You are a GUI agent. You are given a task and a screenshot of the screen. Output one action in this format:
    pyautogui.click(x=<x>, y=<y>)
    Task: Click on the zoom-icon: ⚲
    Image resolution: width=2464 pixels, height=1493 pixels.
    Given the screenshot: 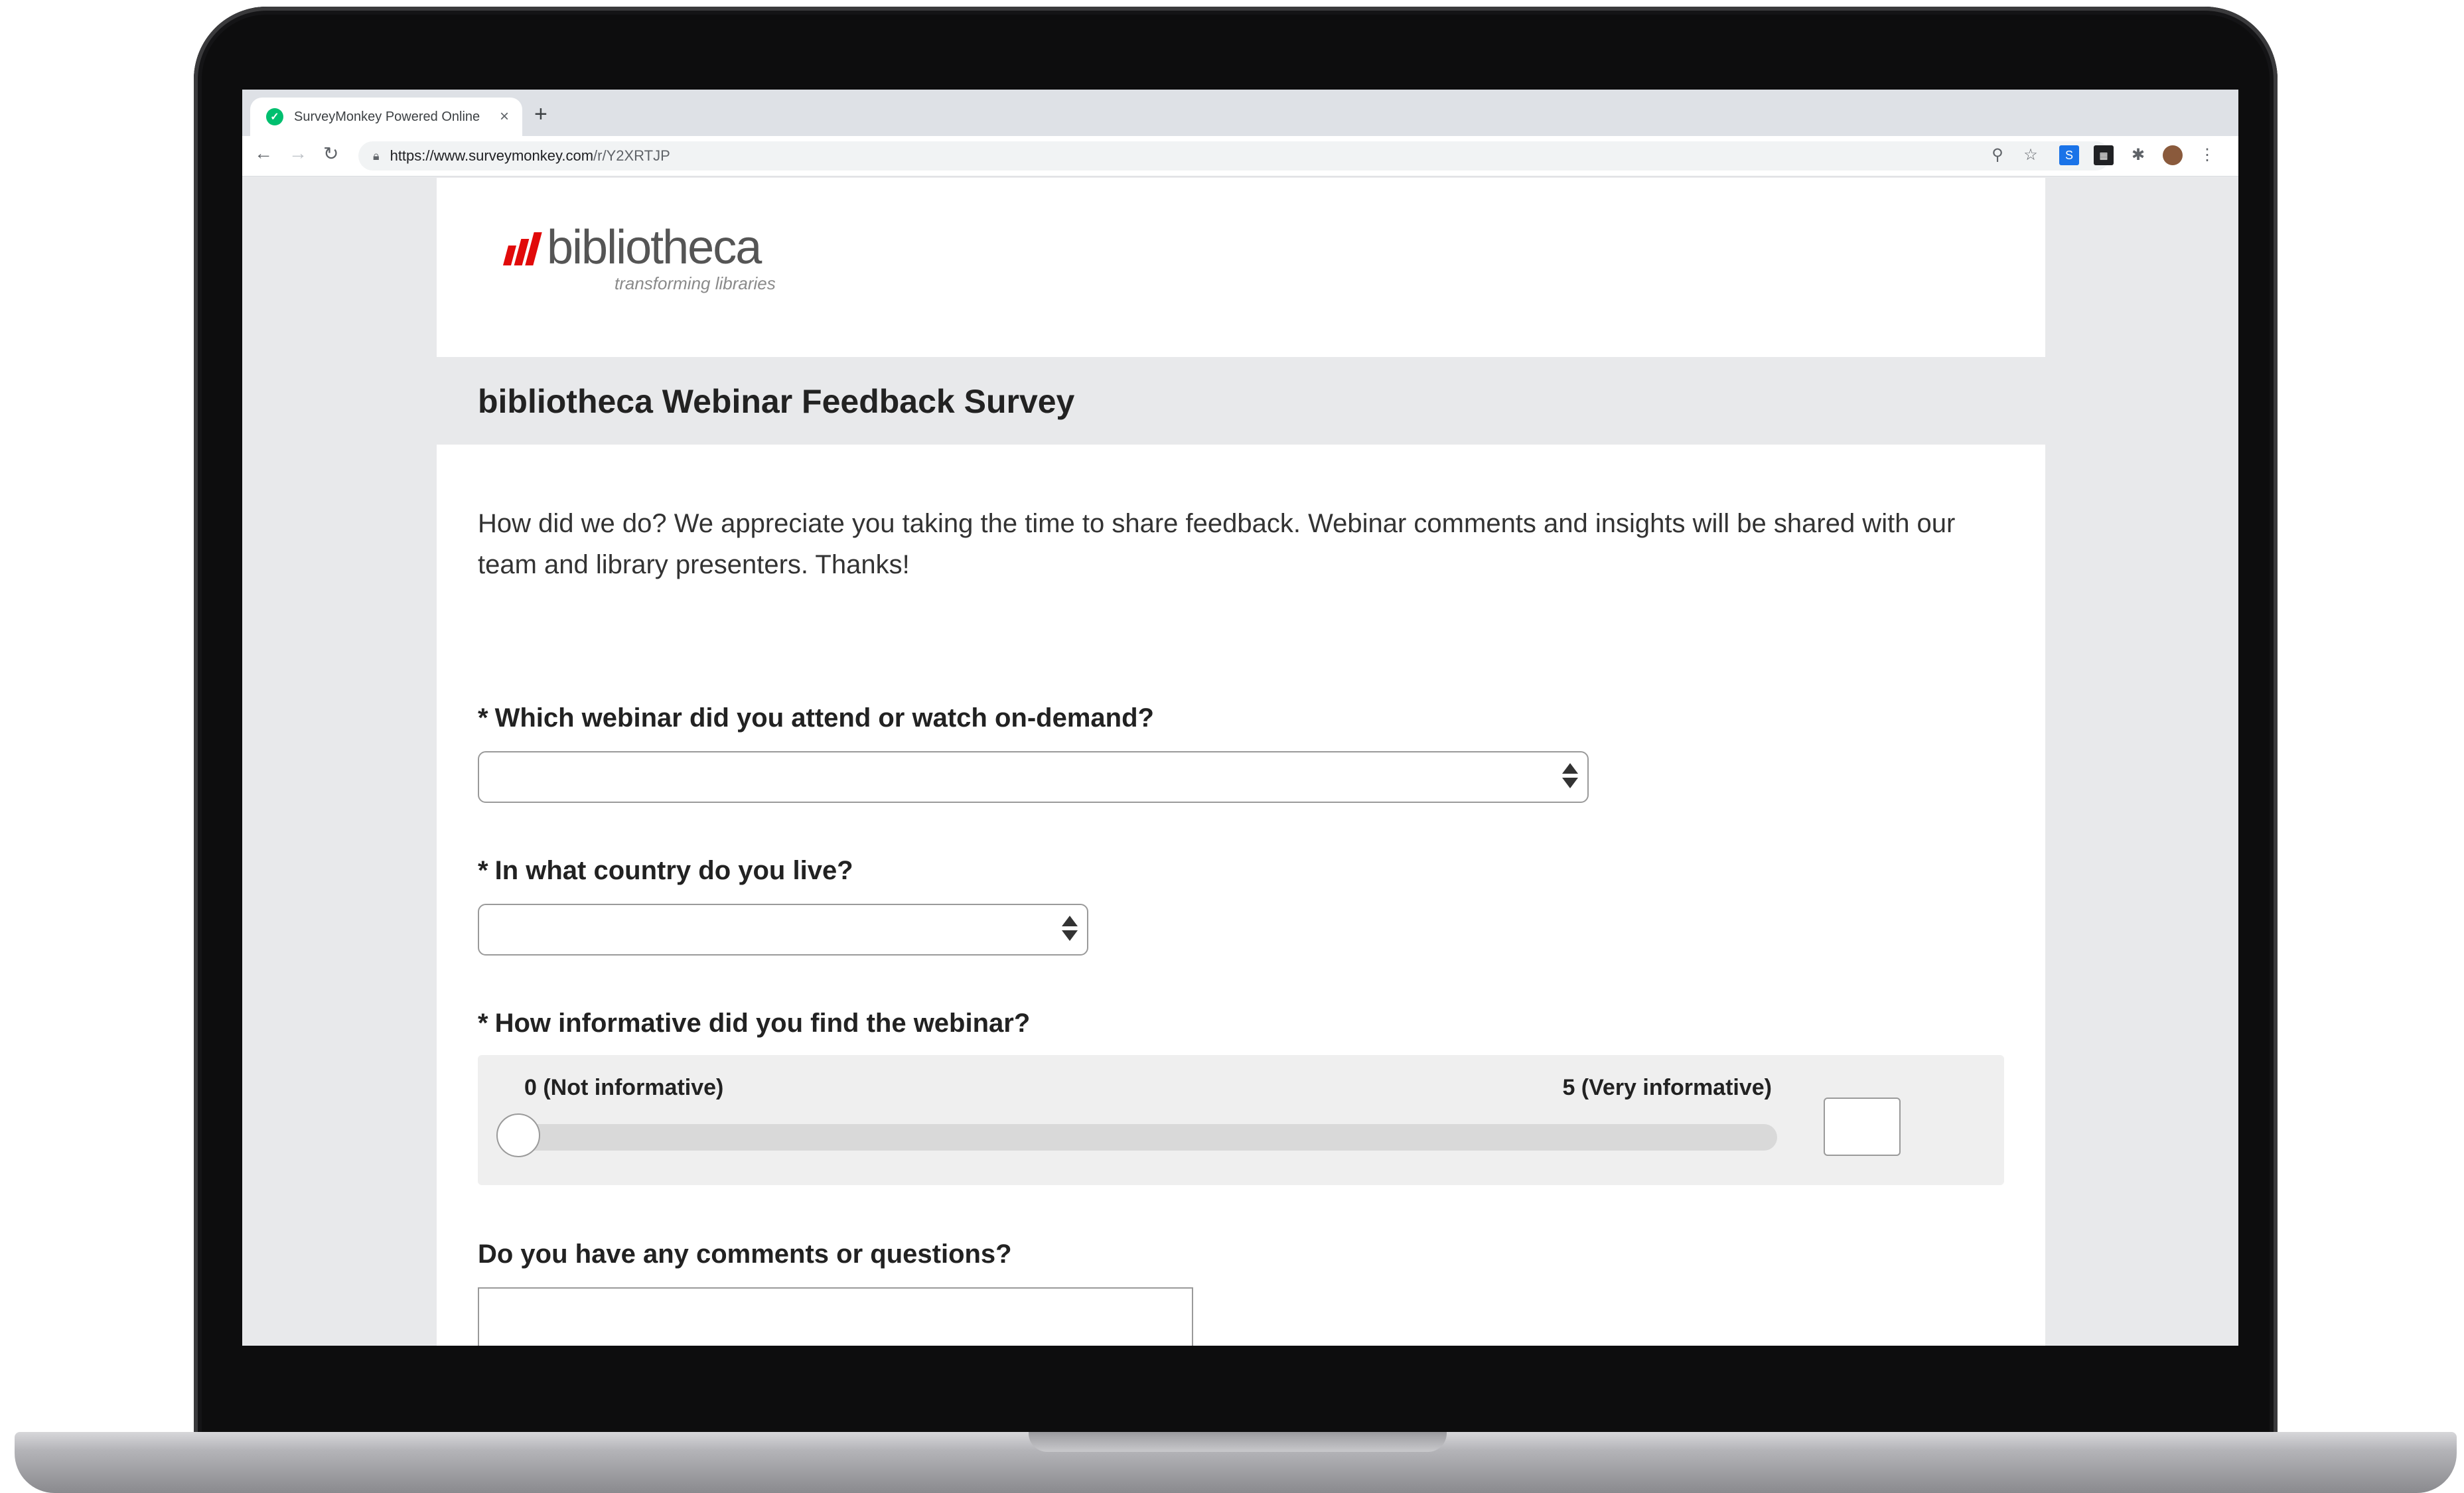 What is the action you would take?
    pyautogui.click(x=1997, y=155)
    